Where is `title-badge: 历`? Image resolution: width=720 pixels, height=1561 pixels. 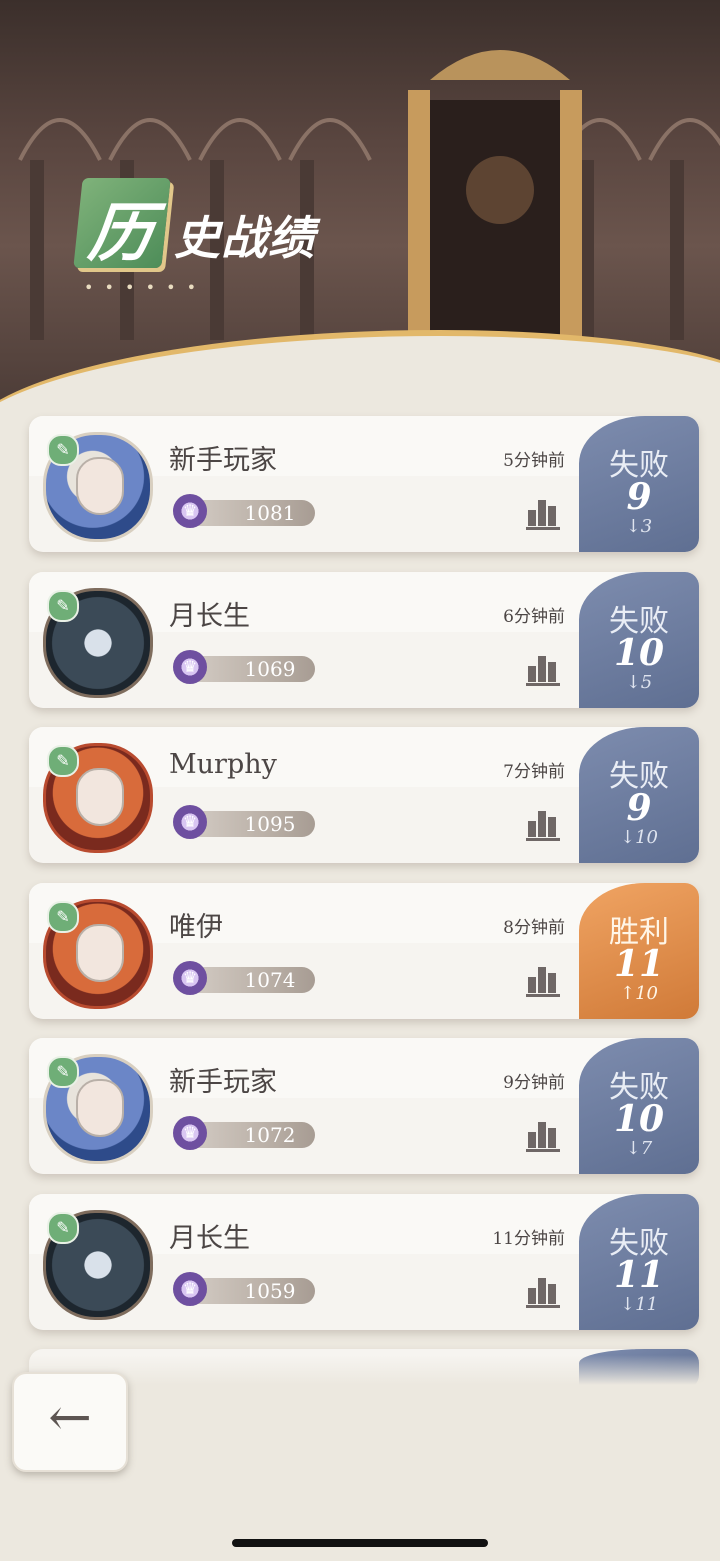
title-badge: 历 is located at coordinates (122, 224).